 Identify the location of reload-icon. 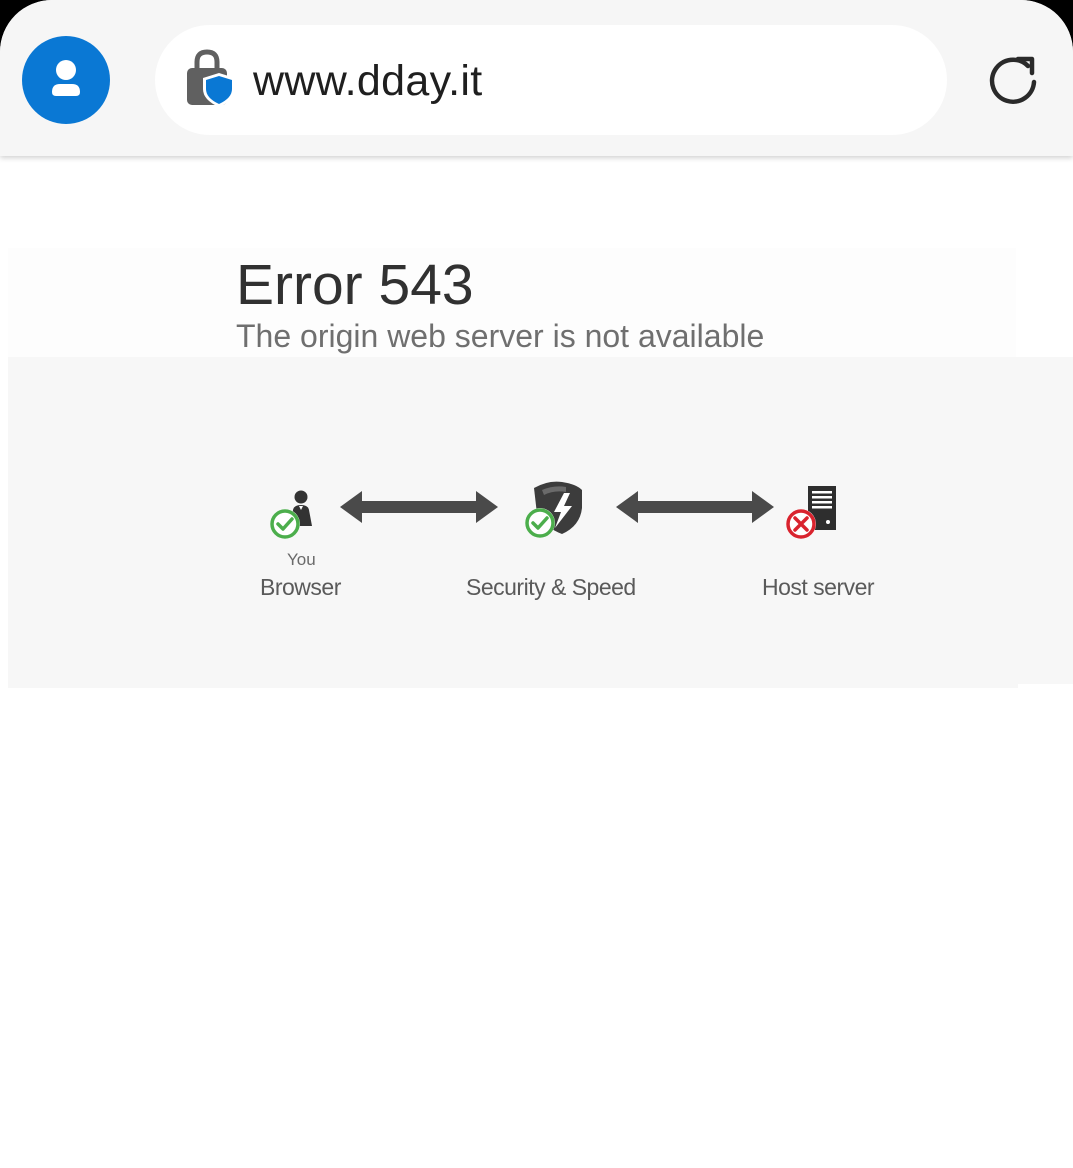
(1013, 83).